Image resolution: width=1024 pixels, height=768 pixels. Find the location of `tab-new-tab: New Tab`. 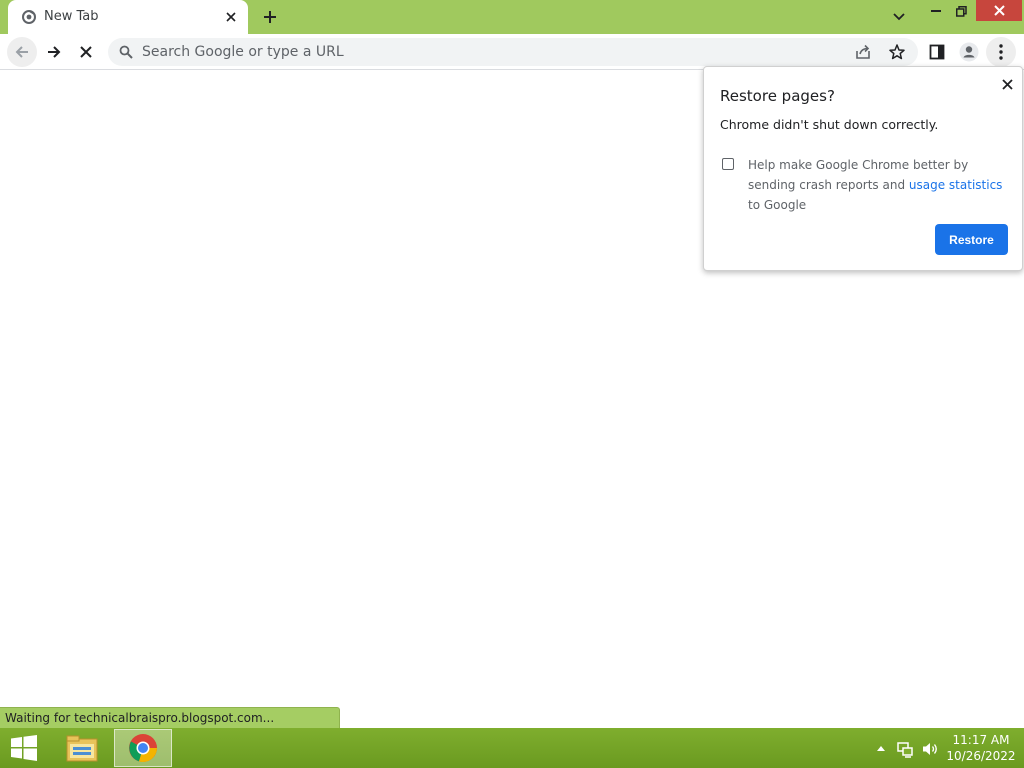

tab-new-tab: New Tab is located at coordinates (128, 17).